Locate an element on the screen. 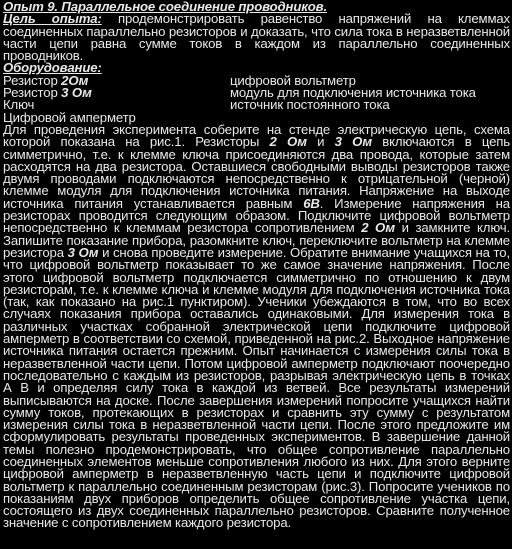 This screenshot has height=549, width=512. equipment-left: Резистор 3 Ом is located at coordinates (116, 93).